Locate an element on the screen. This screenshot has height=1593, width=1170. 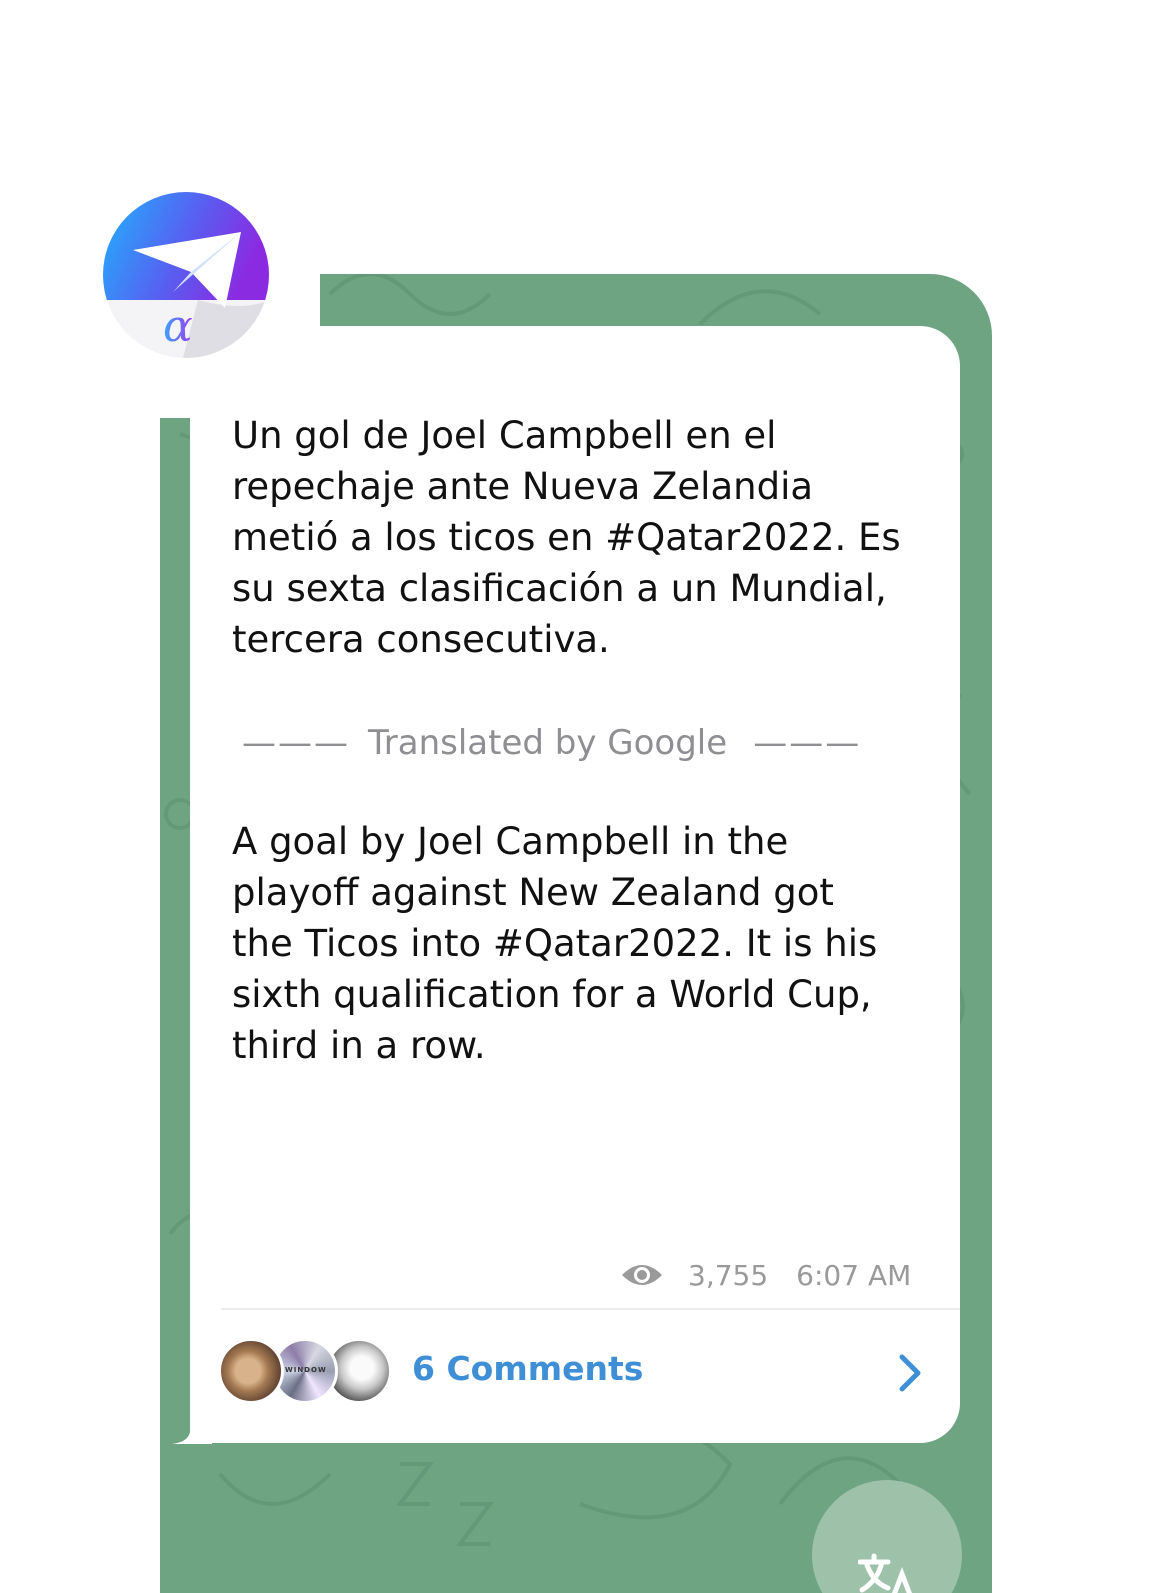
comments-button: WINDOW 6 Comments is located at coordinates (578, 1371).